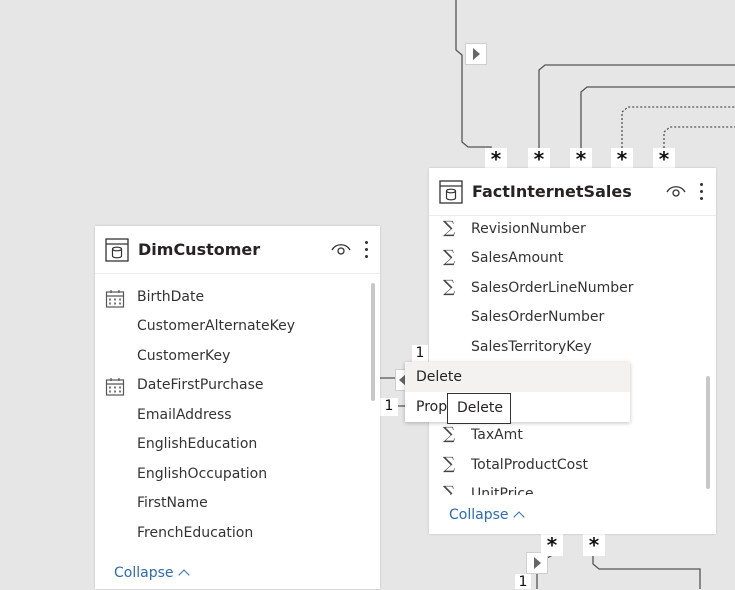 This screenshot has width=735, height=590. Describe the element at coordinates (517, 377) in the screenshot. I see `menu-item-delete: Delete` at that location.